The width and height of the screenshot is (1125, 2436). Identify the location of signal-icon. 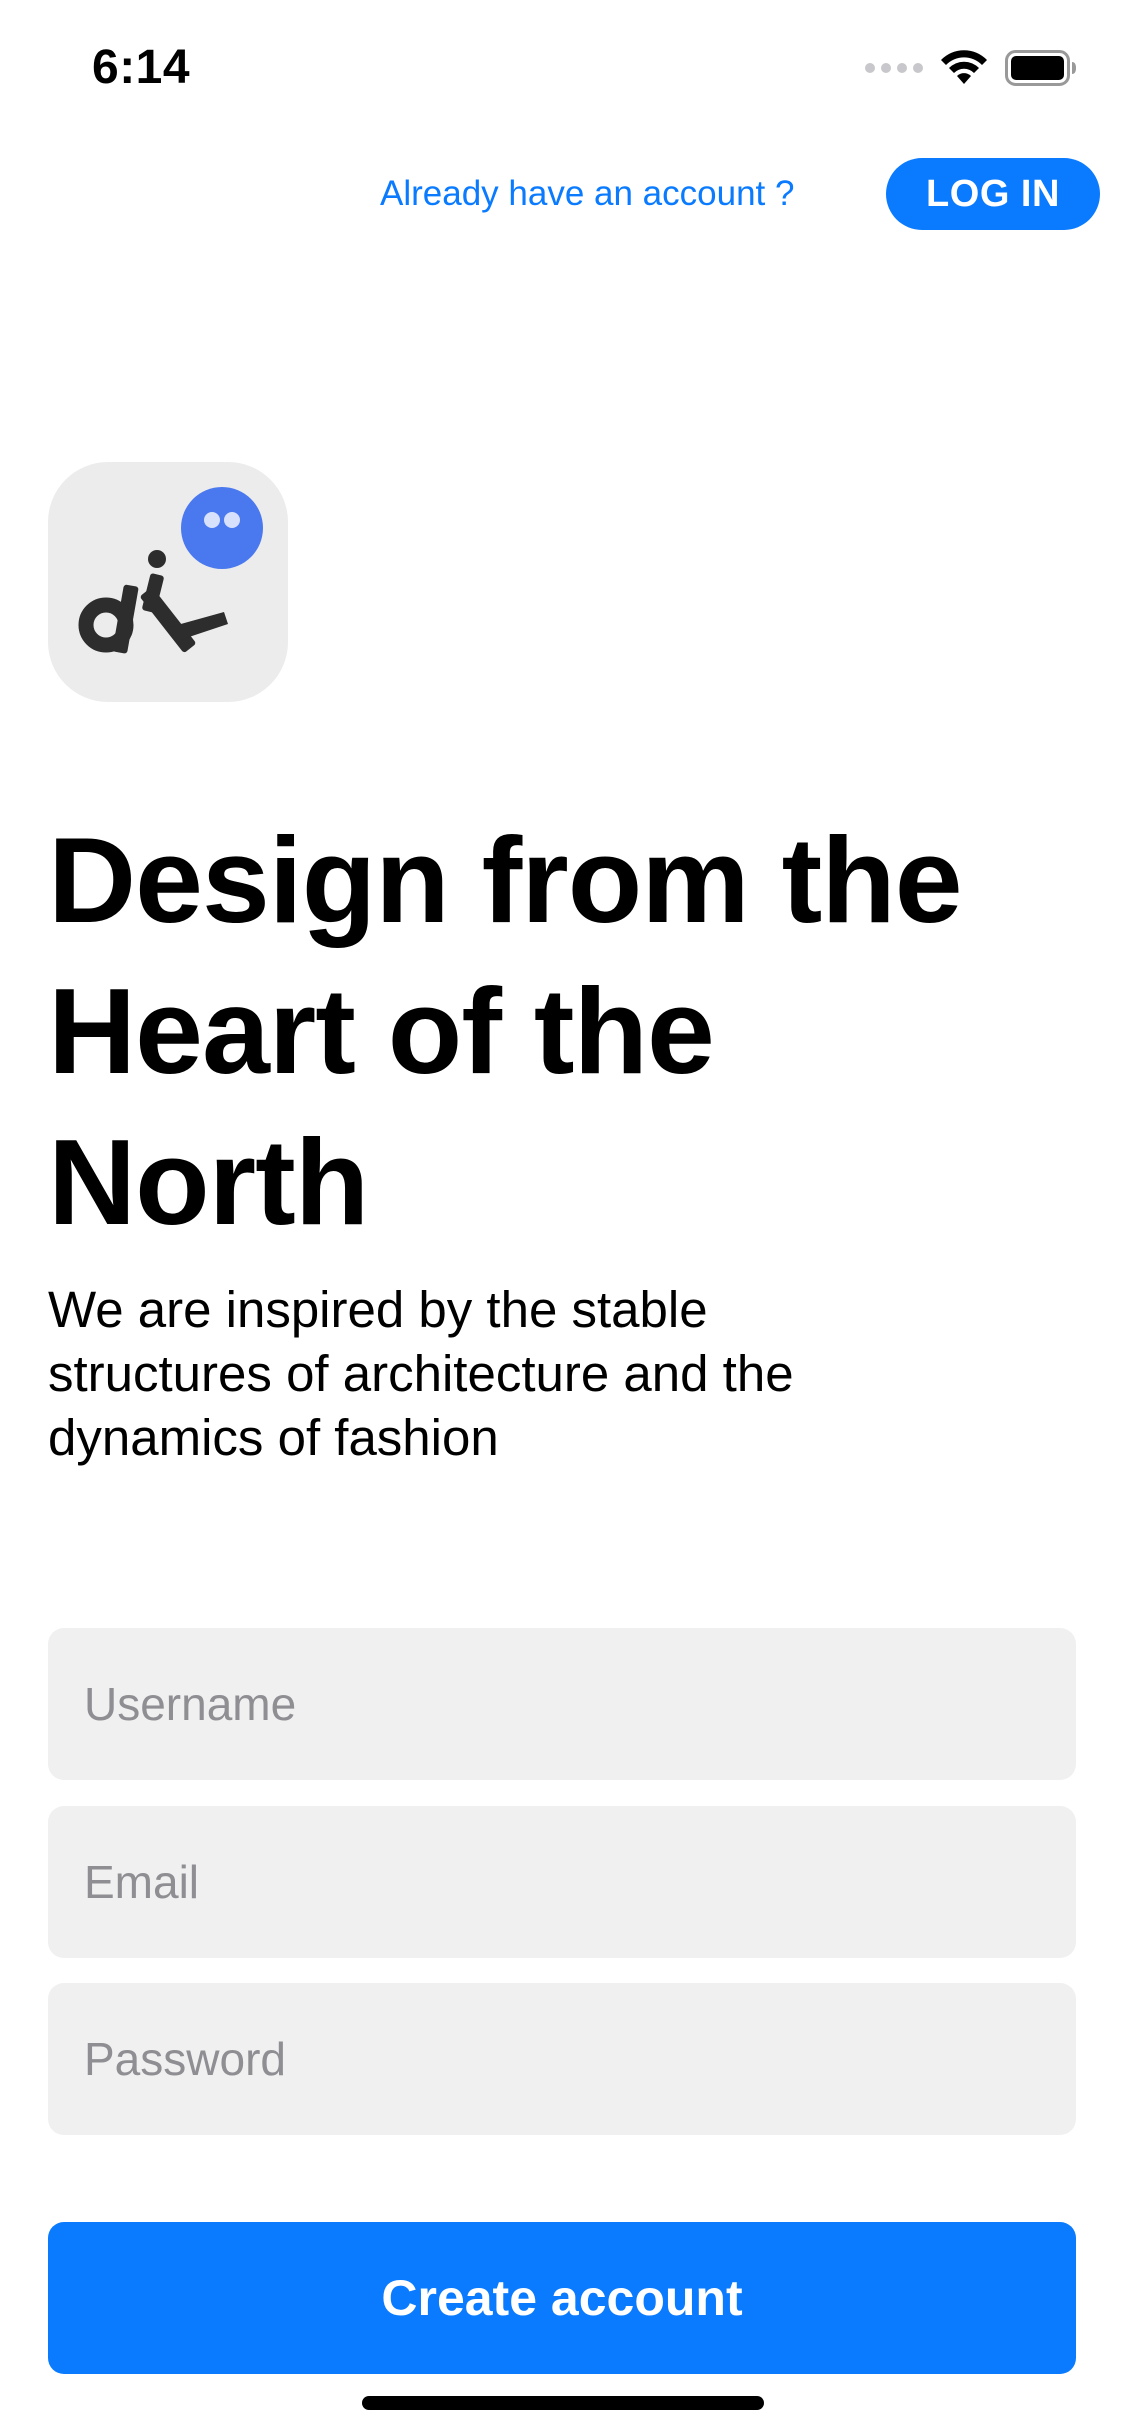
(894, 68).